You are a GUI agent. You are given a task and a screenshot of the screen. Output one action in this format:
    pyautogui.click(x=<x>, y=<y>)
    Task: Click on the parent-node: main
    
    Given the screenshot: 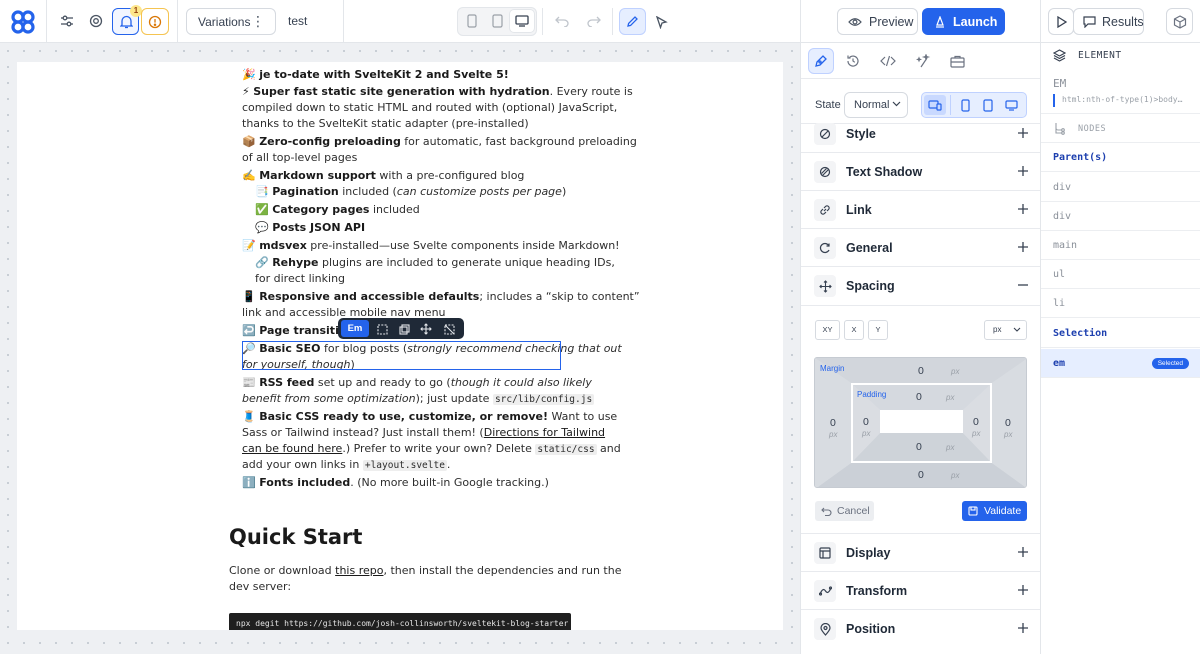 What is the action you would take?
    pyautogui.click(x=1120, y=245)
    